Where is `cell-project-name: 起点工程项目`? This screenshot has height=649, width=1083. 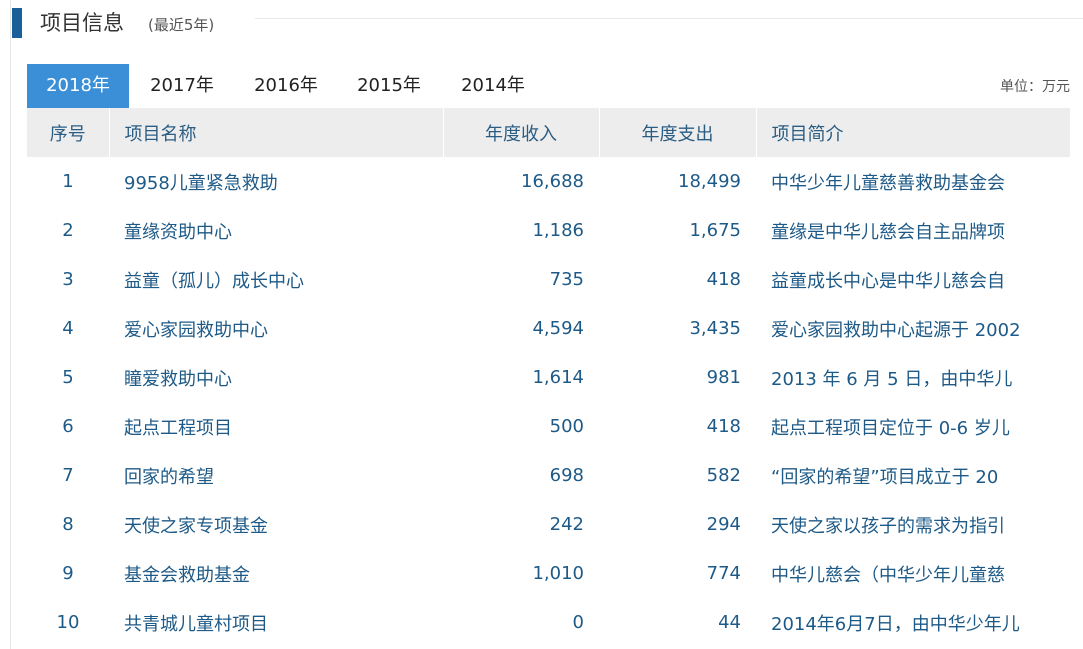
cell-project-name: 起点工程项目 is located at coordinates (276, 426).